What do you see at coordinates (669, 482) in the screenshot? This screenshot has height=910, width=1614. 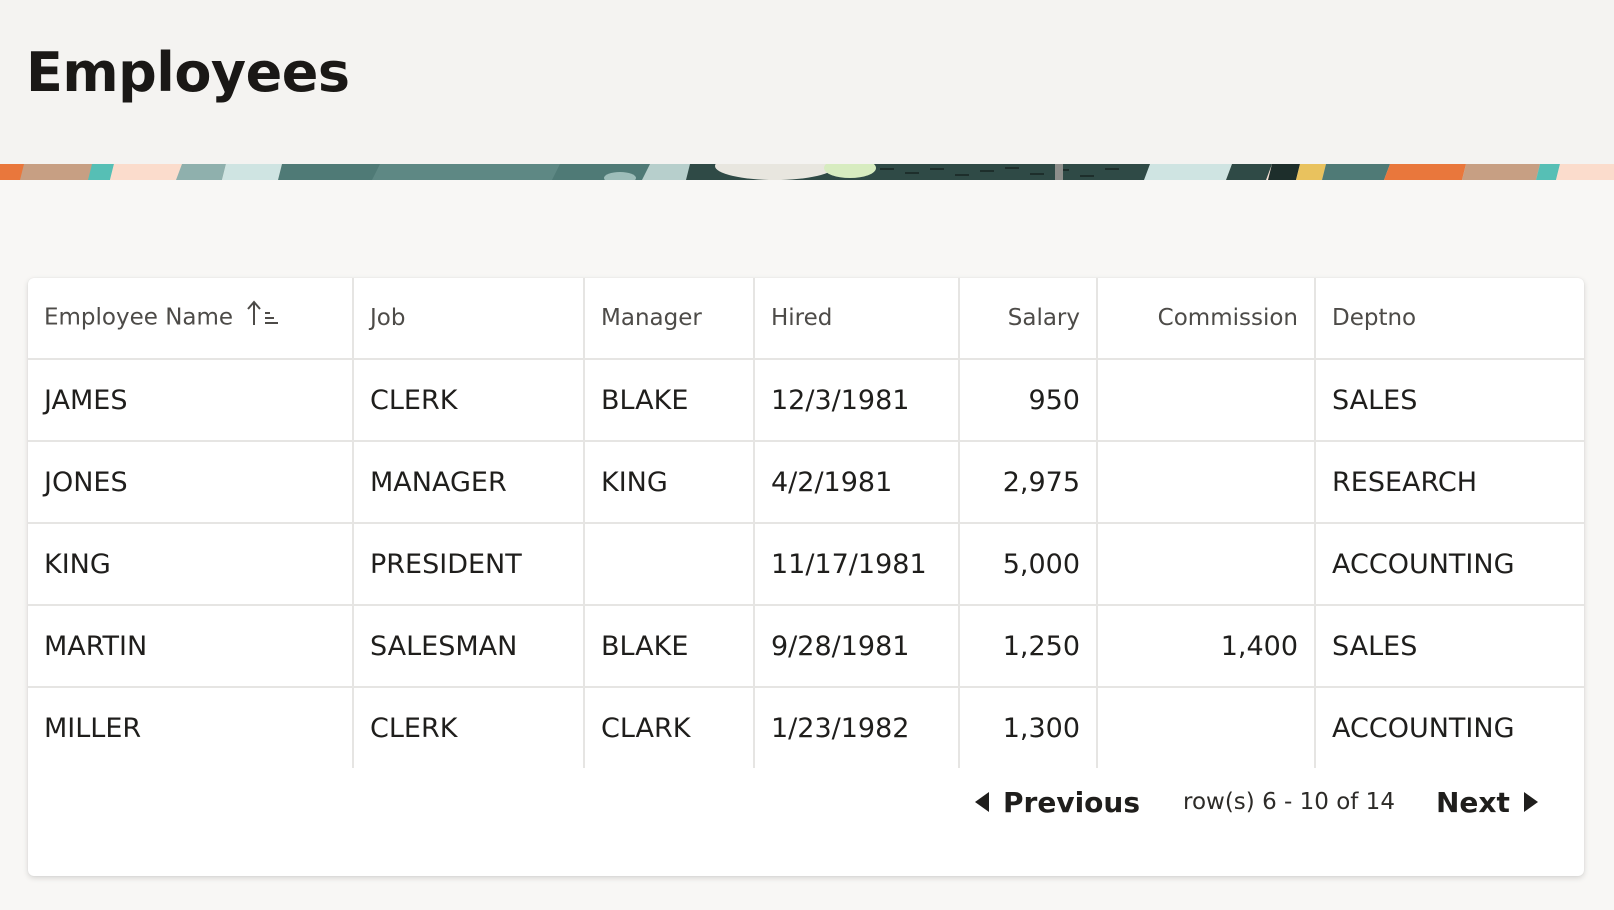 I see `cell-manager: KING` at bounding box center [669, 482].